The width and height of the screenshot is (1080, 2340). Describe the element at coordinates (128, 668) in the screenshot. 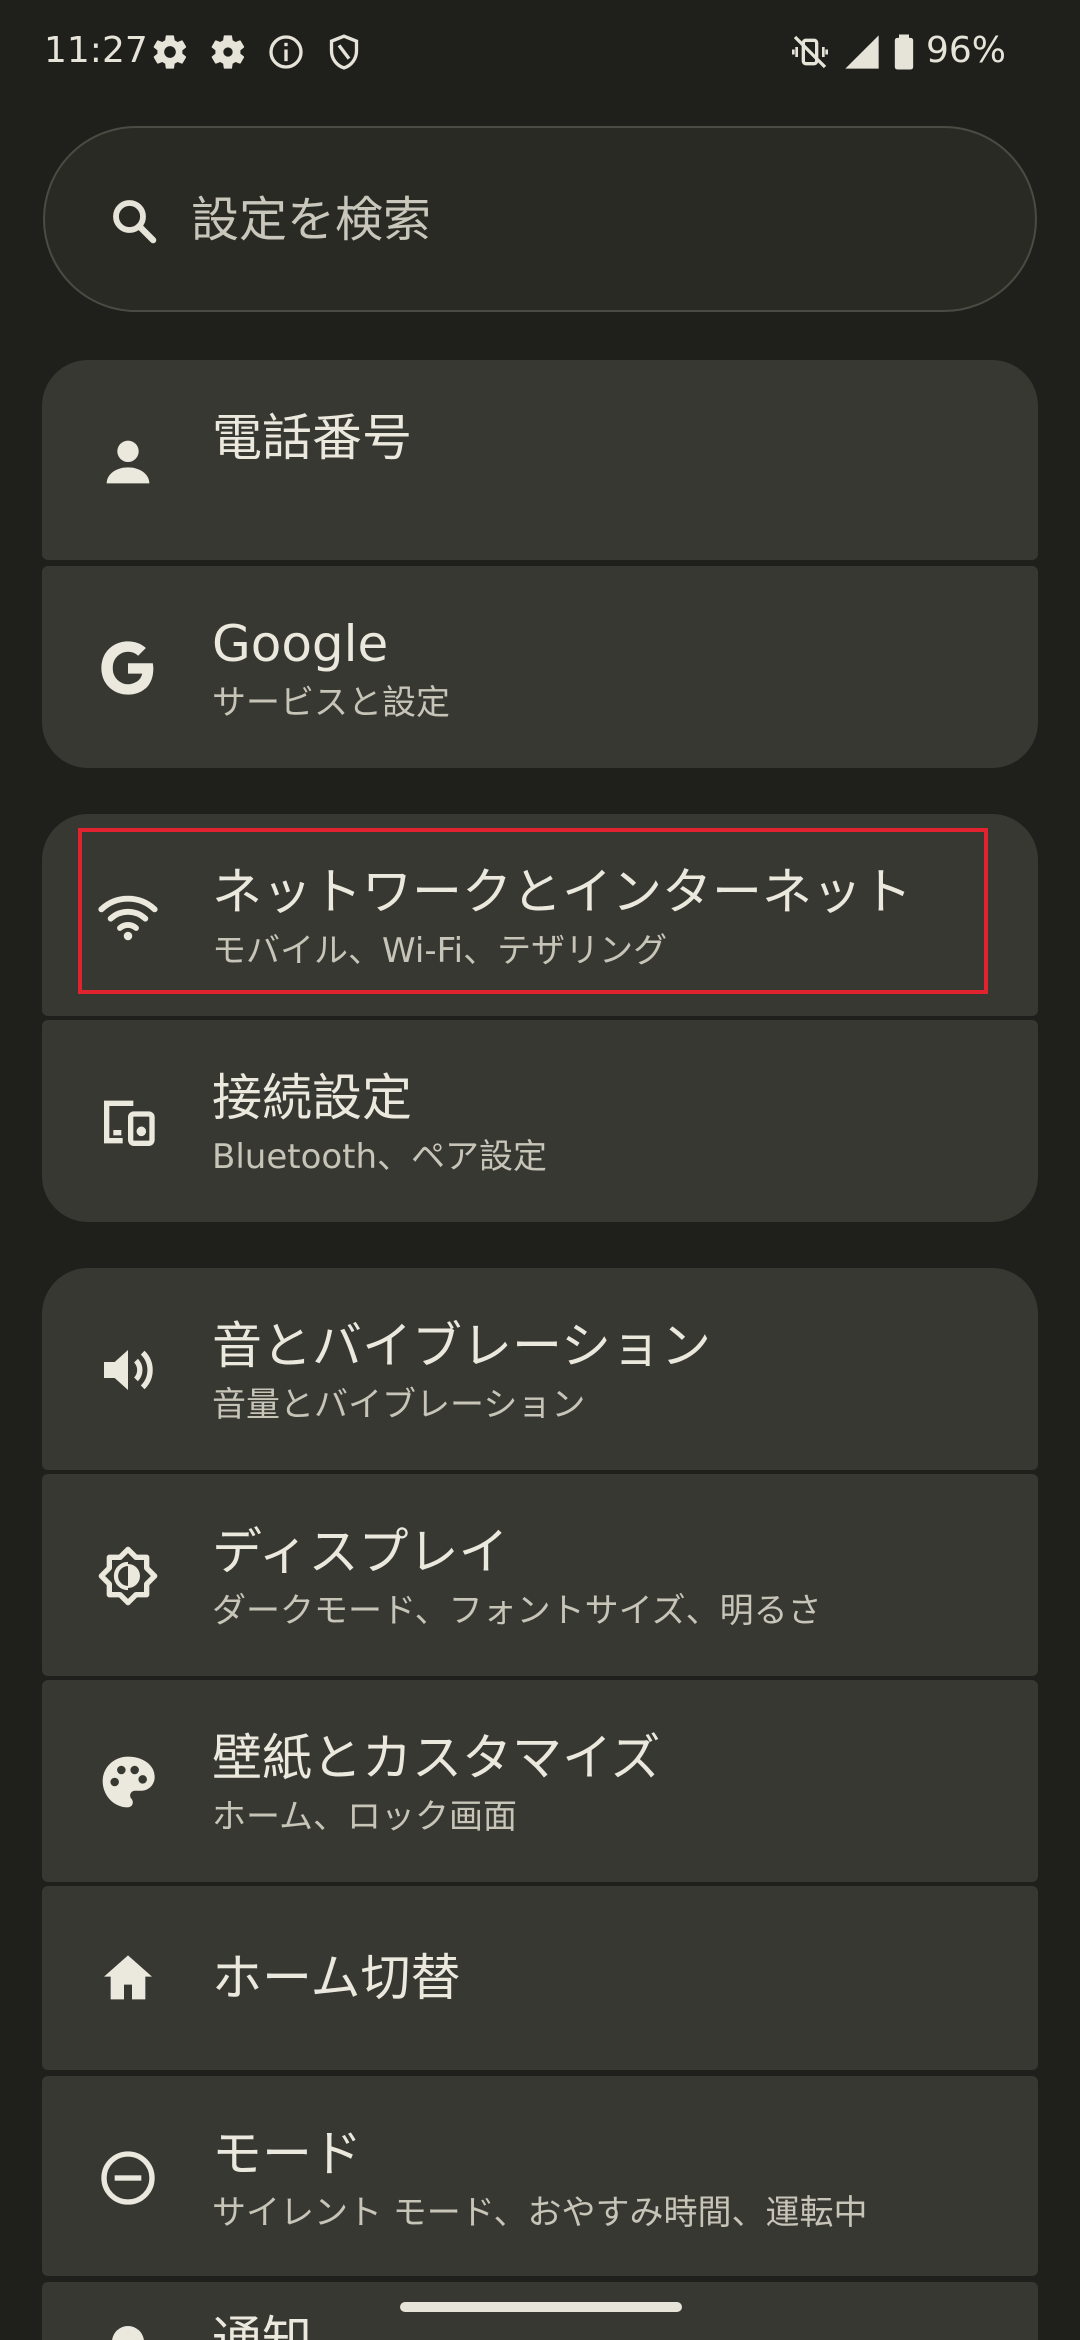

I see `google-icon` at that location.